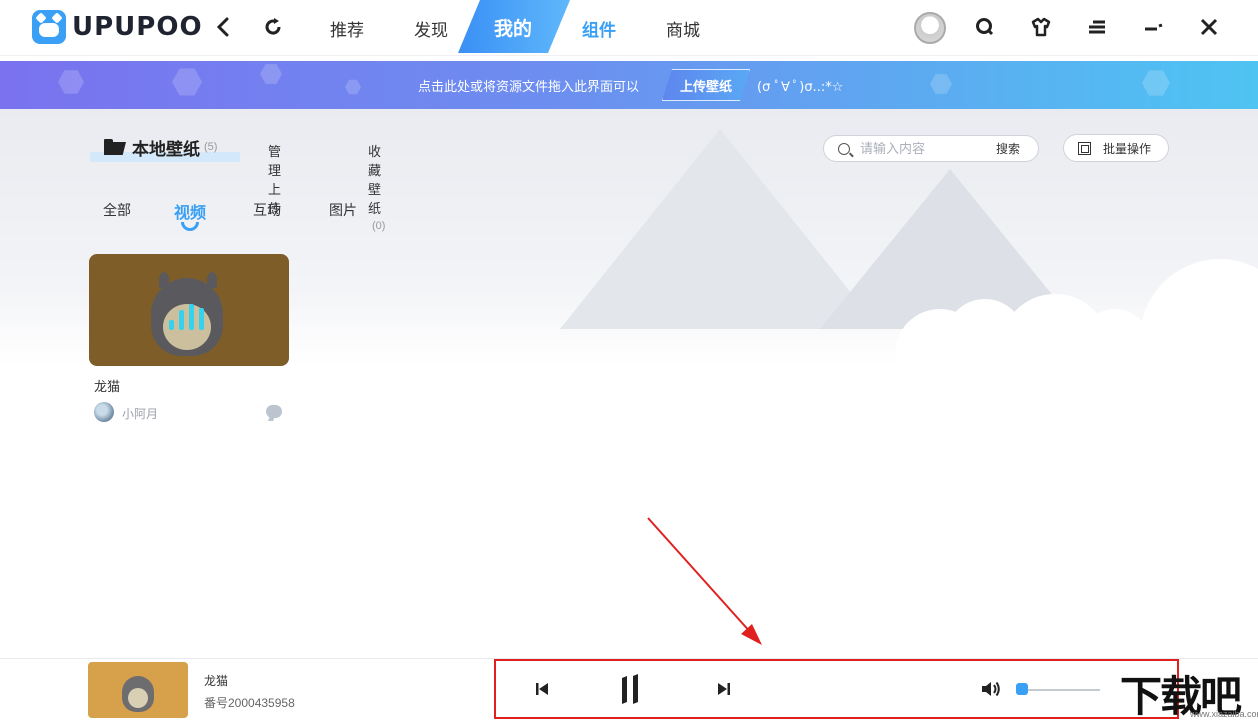 This screenshot has height=720, width=1258. I want to click on favorite-count: (0), so click(379, 226).